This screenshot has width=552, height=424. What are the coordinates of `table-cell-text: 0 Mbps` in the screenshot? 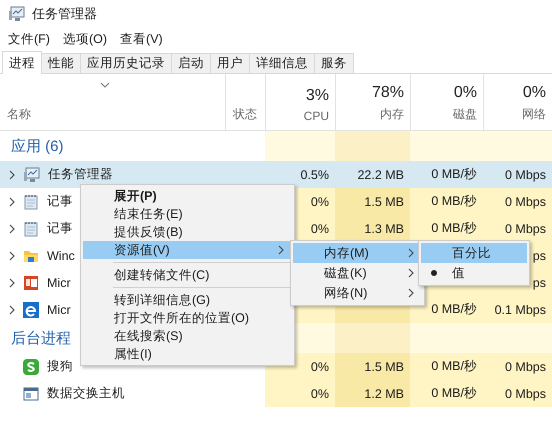 It's located at (525, 175).